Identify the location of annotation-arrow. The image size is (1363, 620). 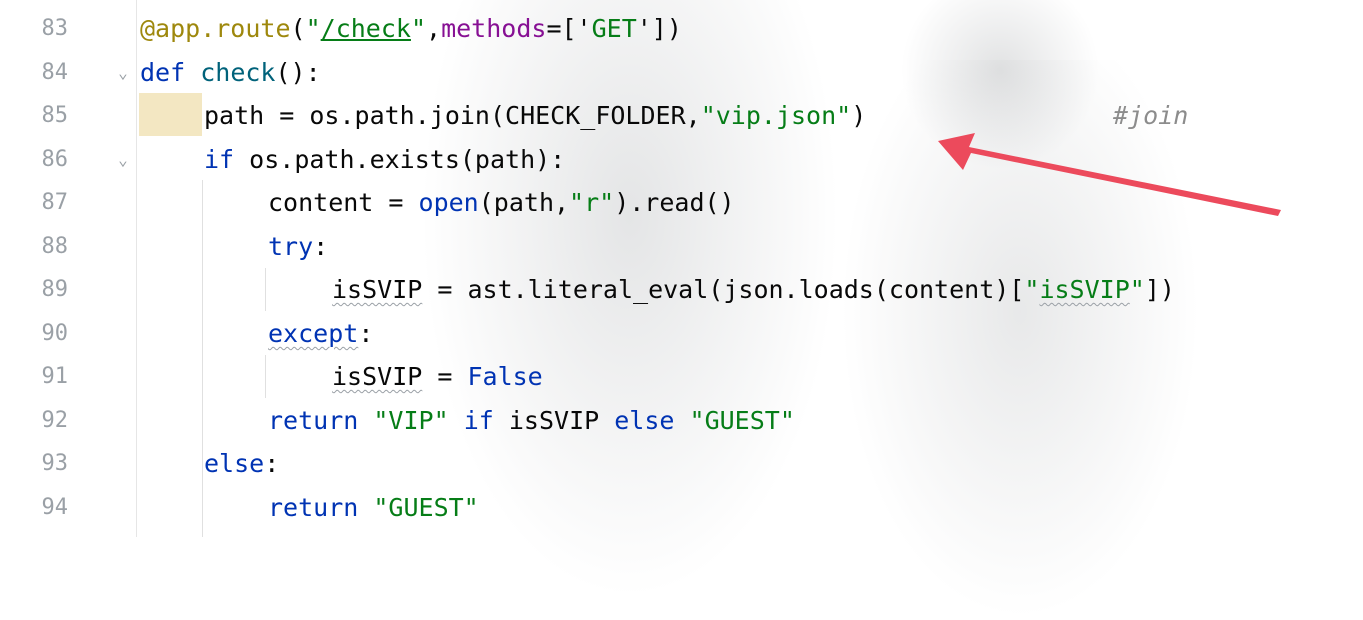
(1109, 174).